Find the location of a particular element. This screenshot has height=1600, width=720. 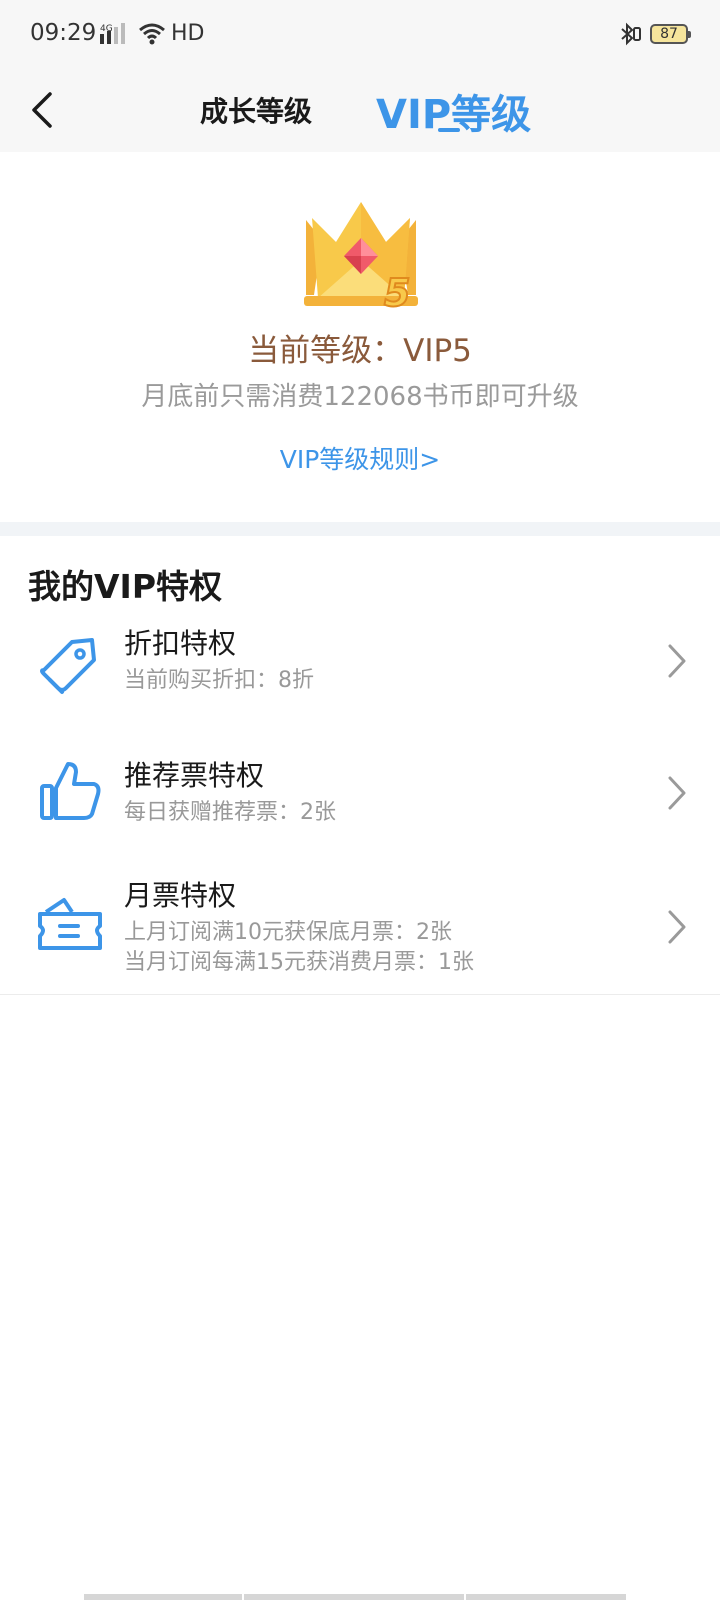

chevron-left-icon is located at coordinates (42, 110).